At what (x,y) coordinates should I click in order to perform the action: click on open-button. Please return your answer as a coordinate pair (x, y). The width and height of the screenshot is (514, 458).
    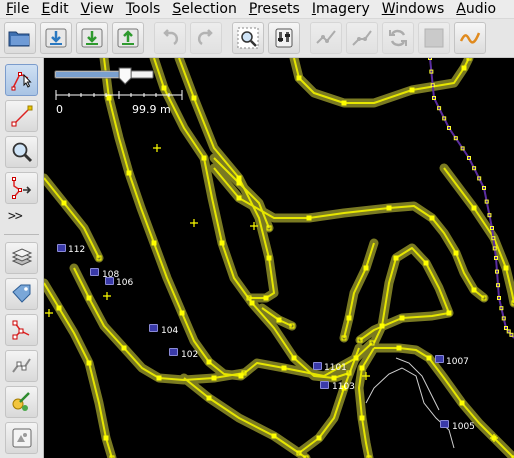
    Looking at the image, I should click on (20, 38).